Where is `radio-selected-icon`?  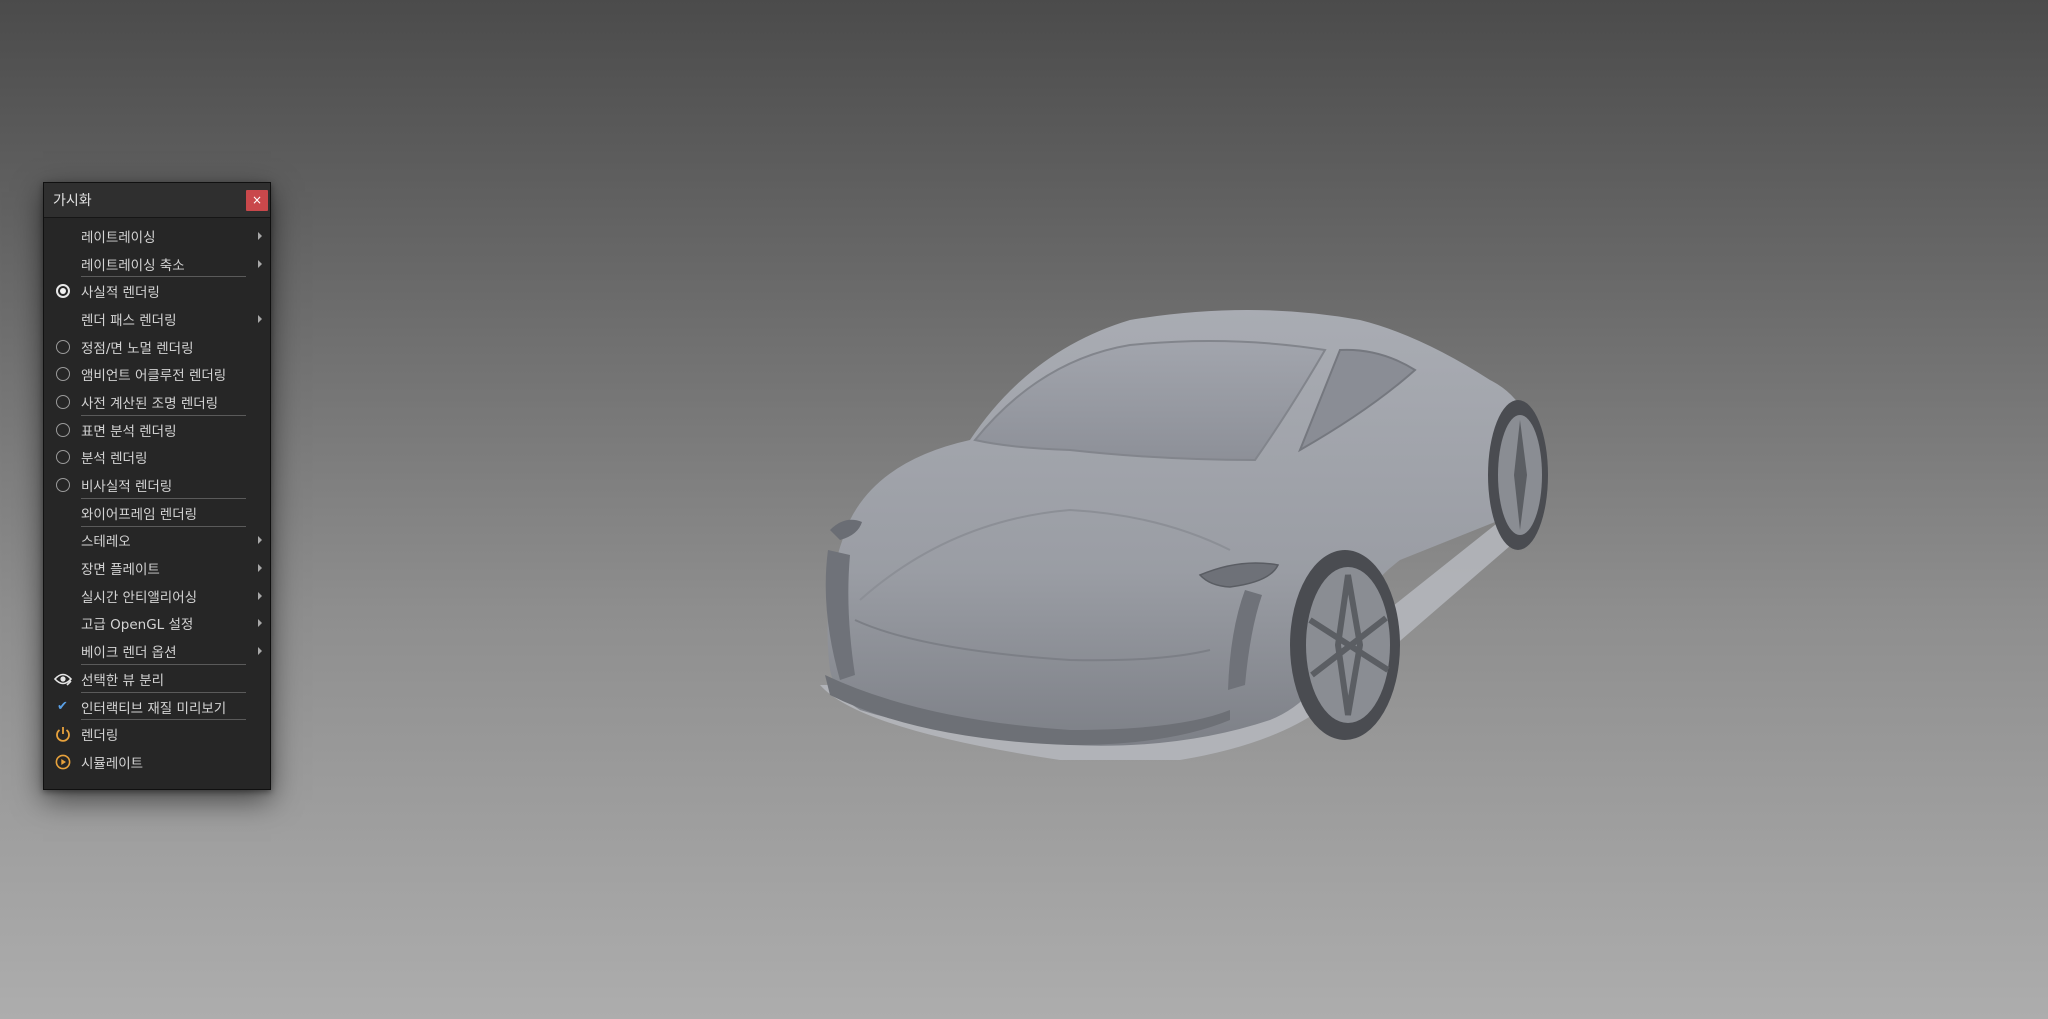 radio-selected-icon is located at coordinates (62, 291).